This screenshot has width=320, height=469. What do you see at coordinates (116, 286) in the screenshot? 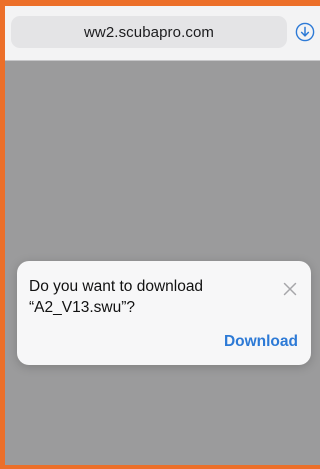
I see `dialog-message-line-1: Do you want to download` at bounding box center [116, 286].